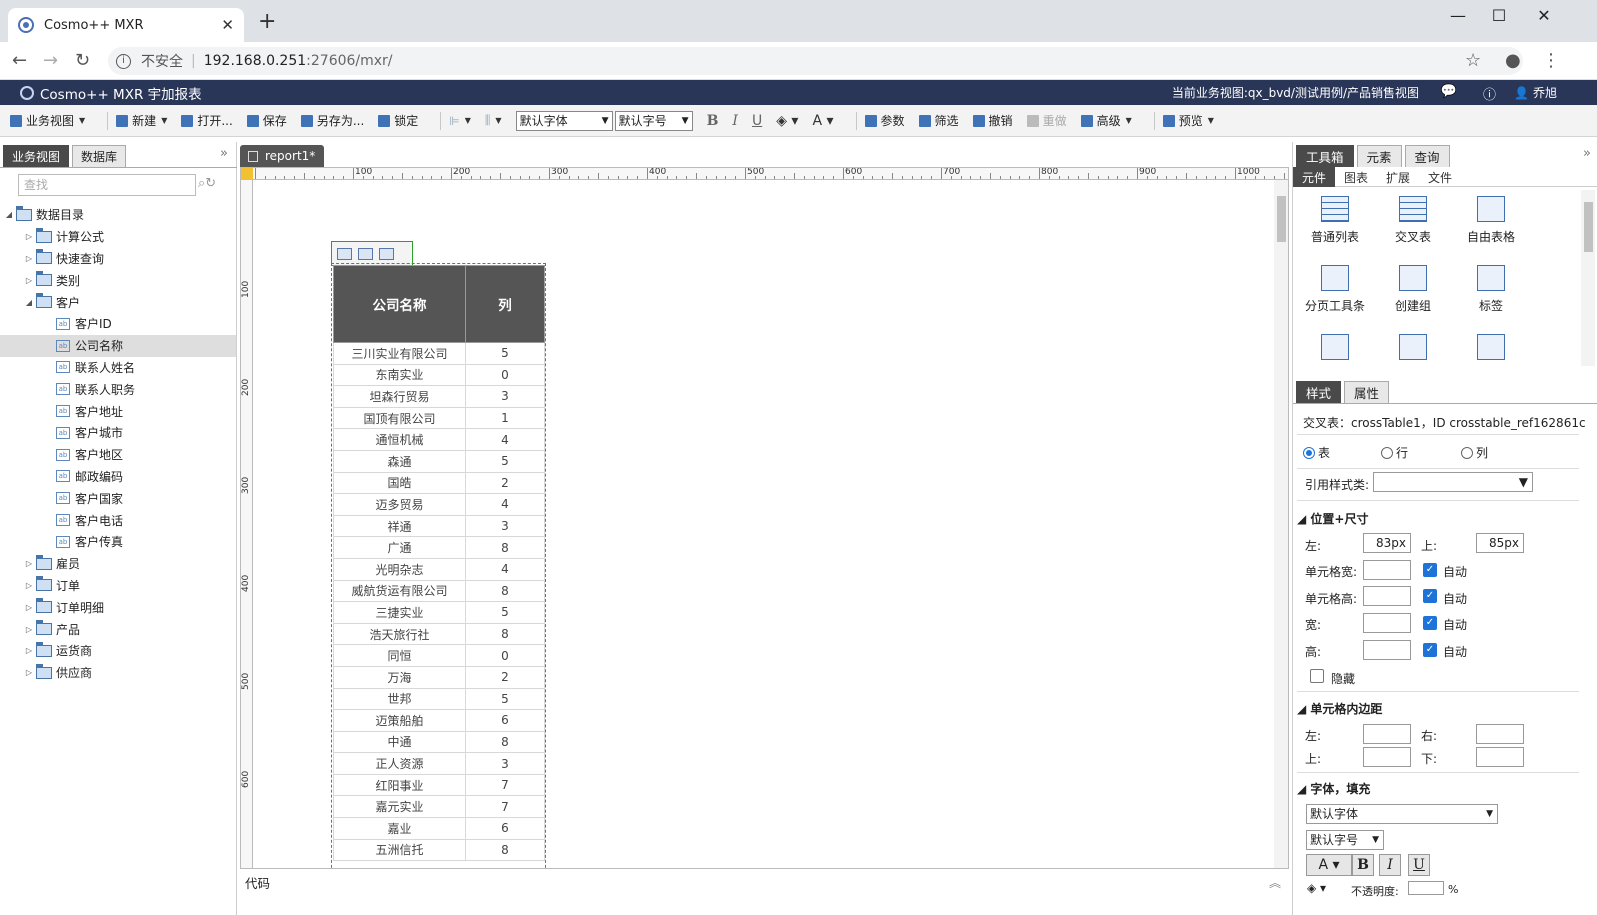 The width and height of the screenshot is (1597, 915). What do you see at coordinates (1453, 482) in the screenshot?
I see `style-class-select: ▼` at bounding box center [1453, 482].